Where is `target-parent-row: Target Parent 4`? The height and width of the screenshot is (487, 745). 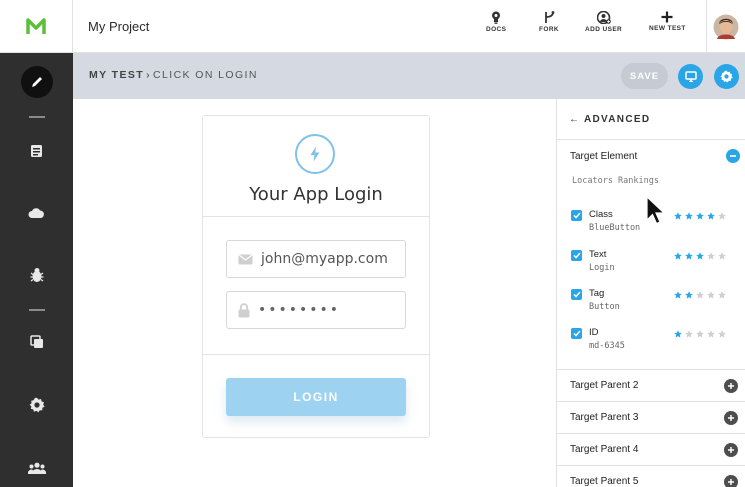
target-parent-row: Target Parent 4 is located at coordinates (651, 449).